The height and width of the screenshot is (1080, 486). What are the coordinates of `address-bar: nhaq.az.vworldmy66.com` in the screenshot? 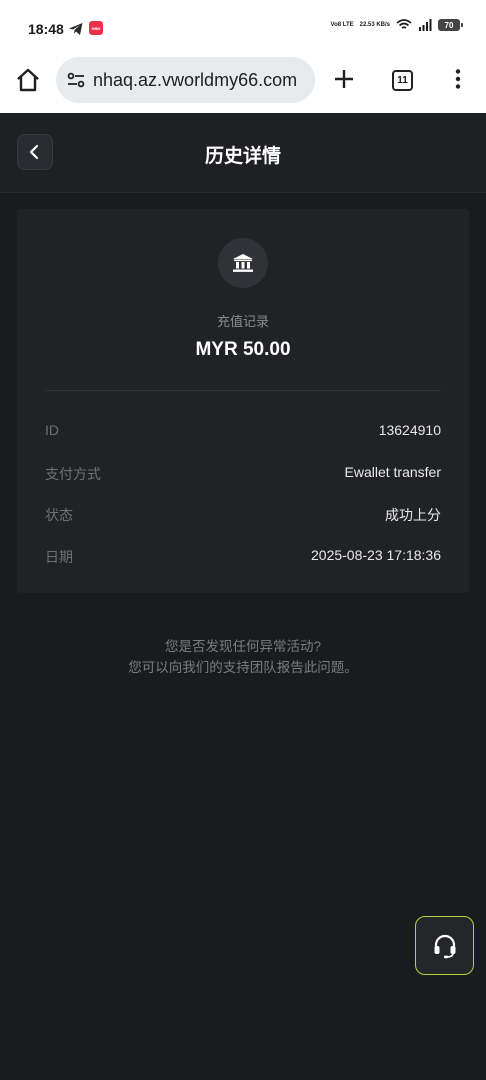 It's located at (185, 80).